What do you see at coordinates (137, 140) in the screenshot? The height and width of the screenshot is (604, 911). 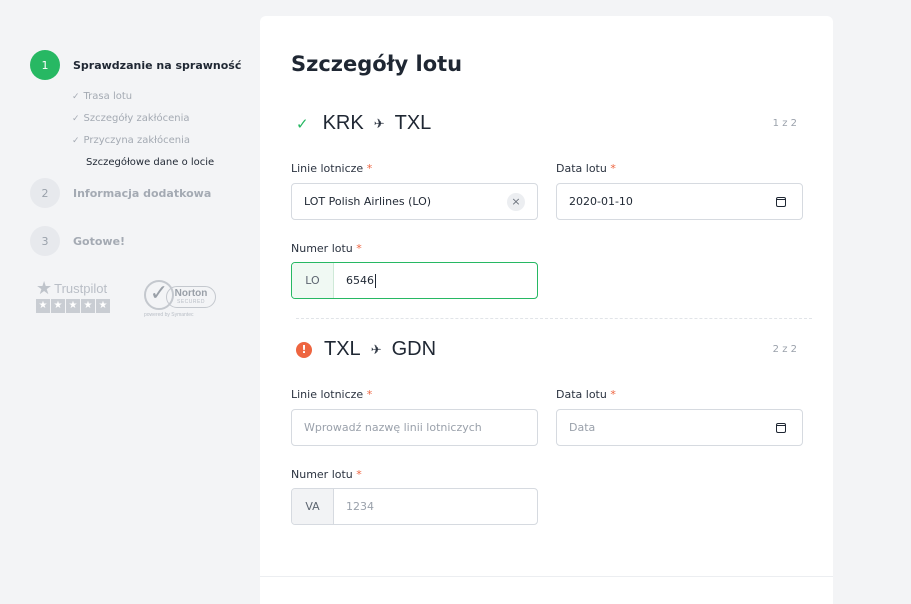 I see `substep-label: Przyczyna zakłócenia` at bounding box center [137, 140].